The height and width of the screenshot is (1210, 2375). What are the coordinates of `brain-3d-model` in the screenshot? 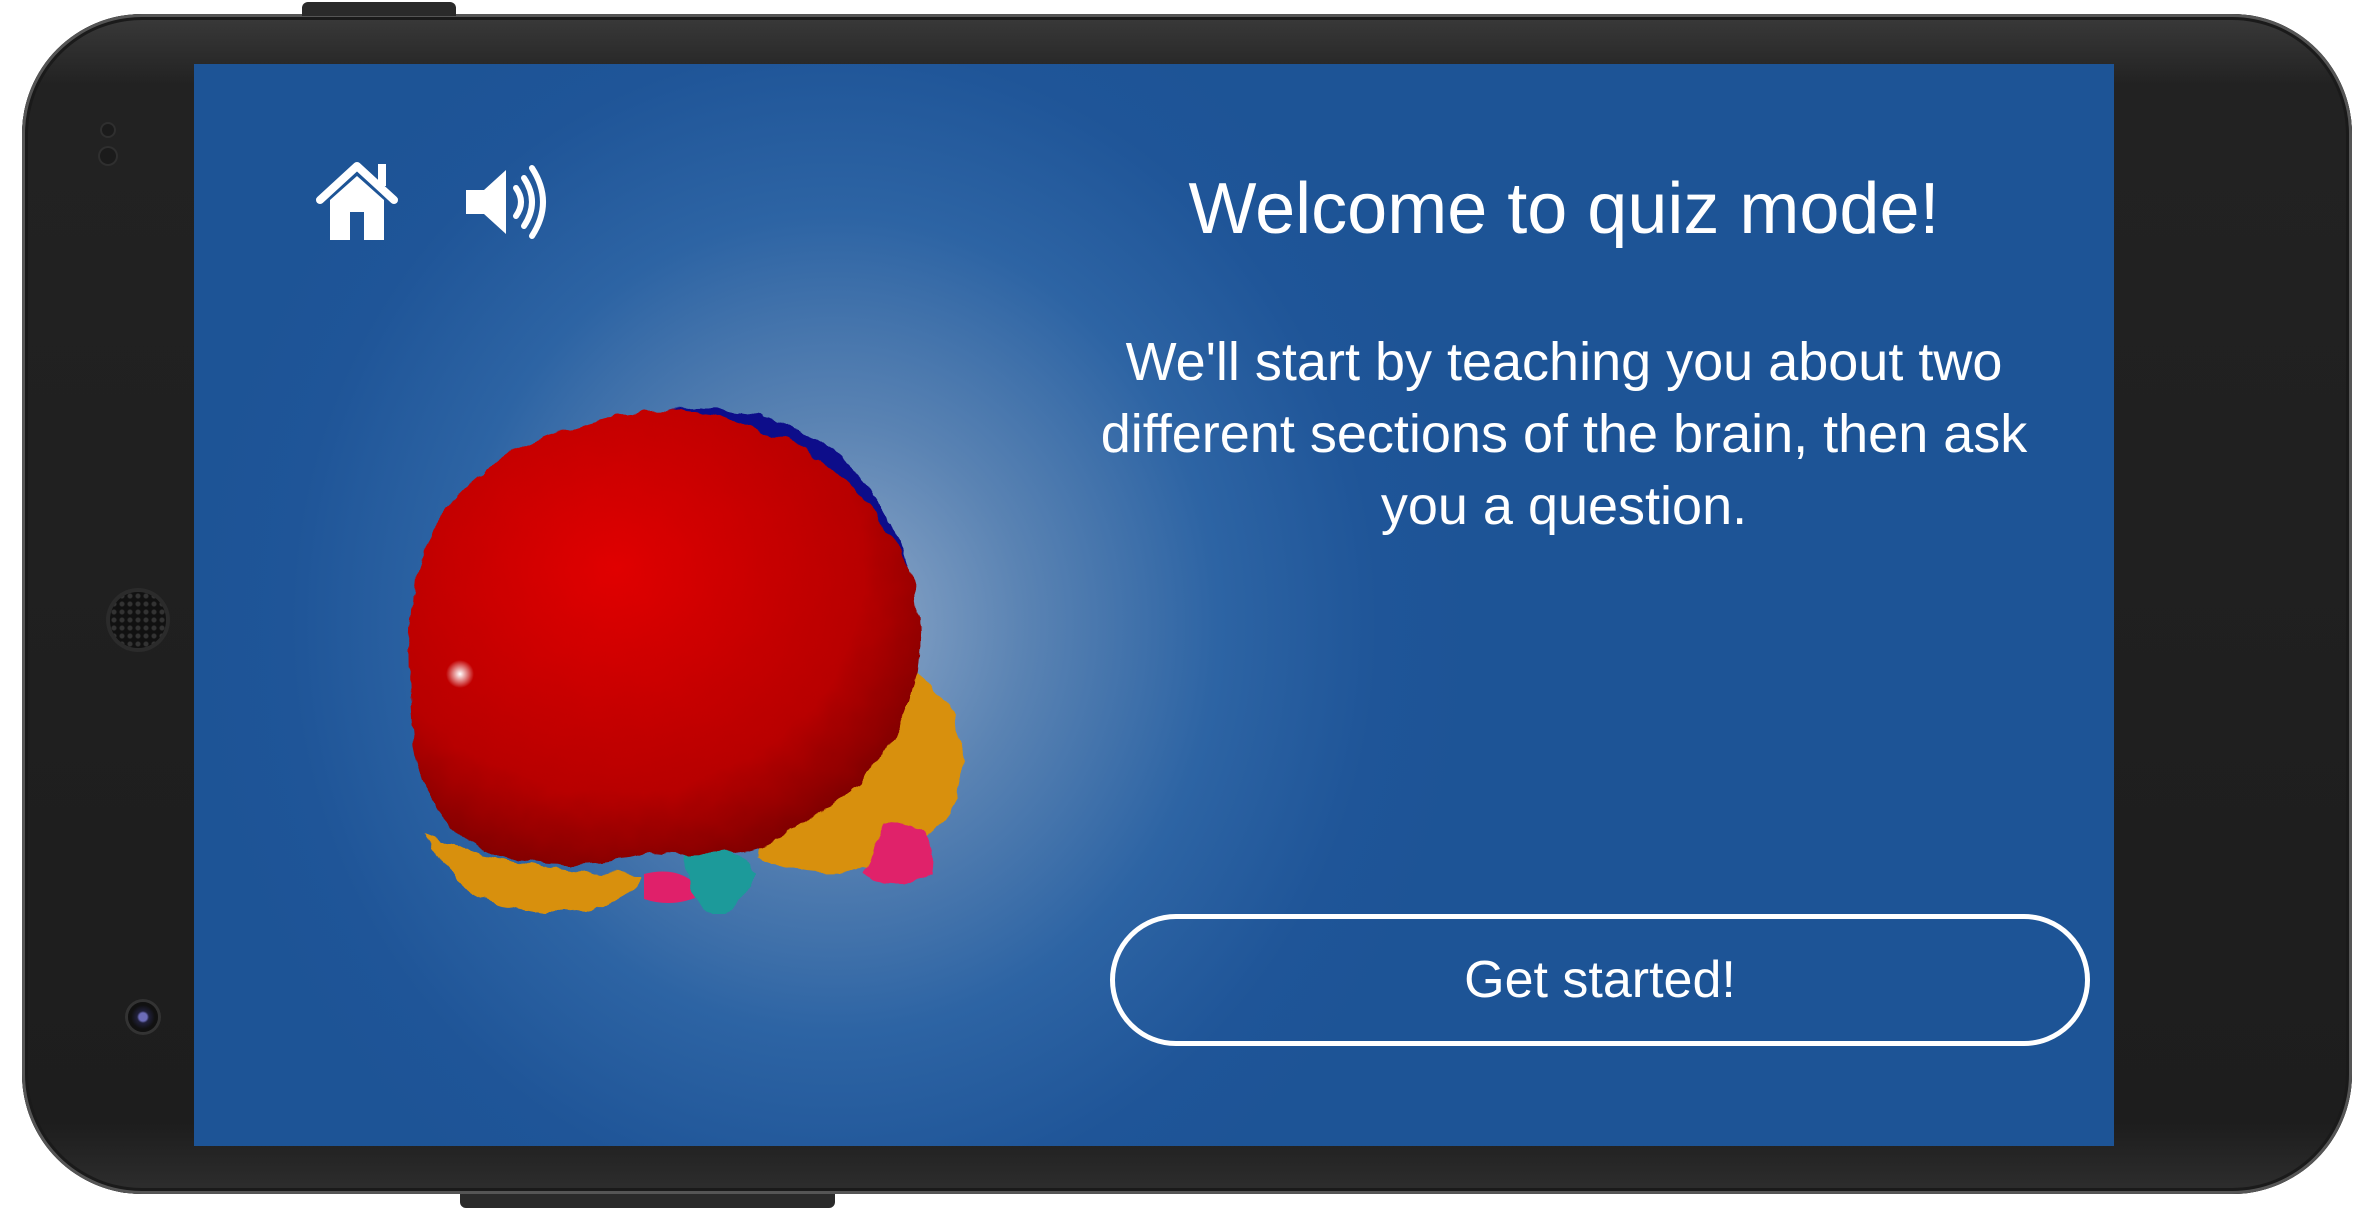 It's located at (659, 634).